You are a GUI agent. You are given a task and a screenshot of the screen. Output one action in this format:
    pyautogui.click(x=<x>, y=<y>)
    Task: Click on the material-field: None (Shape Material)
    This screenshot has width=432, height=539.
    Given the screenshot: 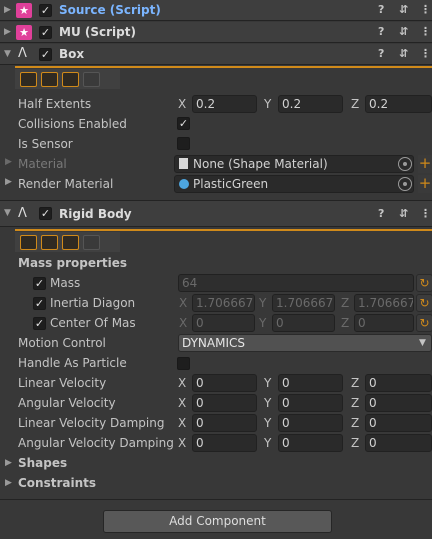 What is the action you would take?
    pyautogui.click(x=294, y=164)
    